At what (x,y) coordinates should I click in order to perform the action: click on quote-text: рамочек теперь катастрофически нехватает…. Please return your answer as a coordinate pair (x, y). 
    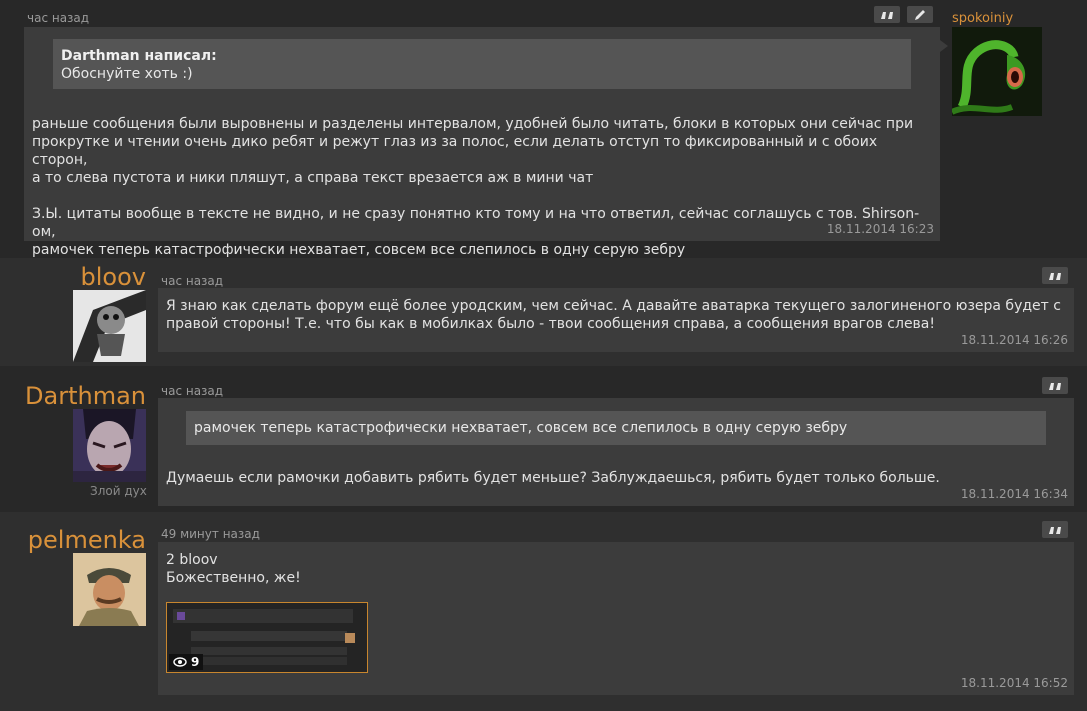
    Looking at the image, I should click on (521, 428).